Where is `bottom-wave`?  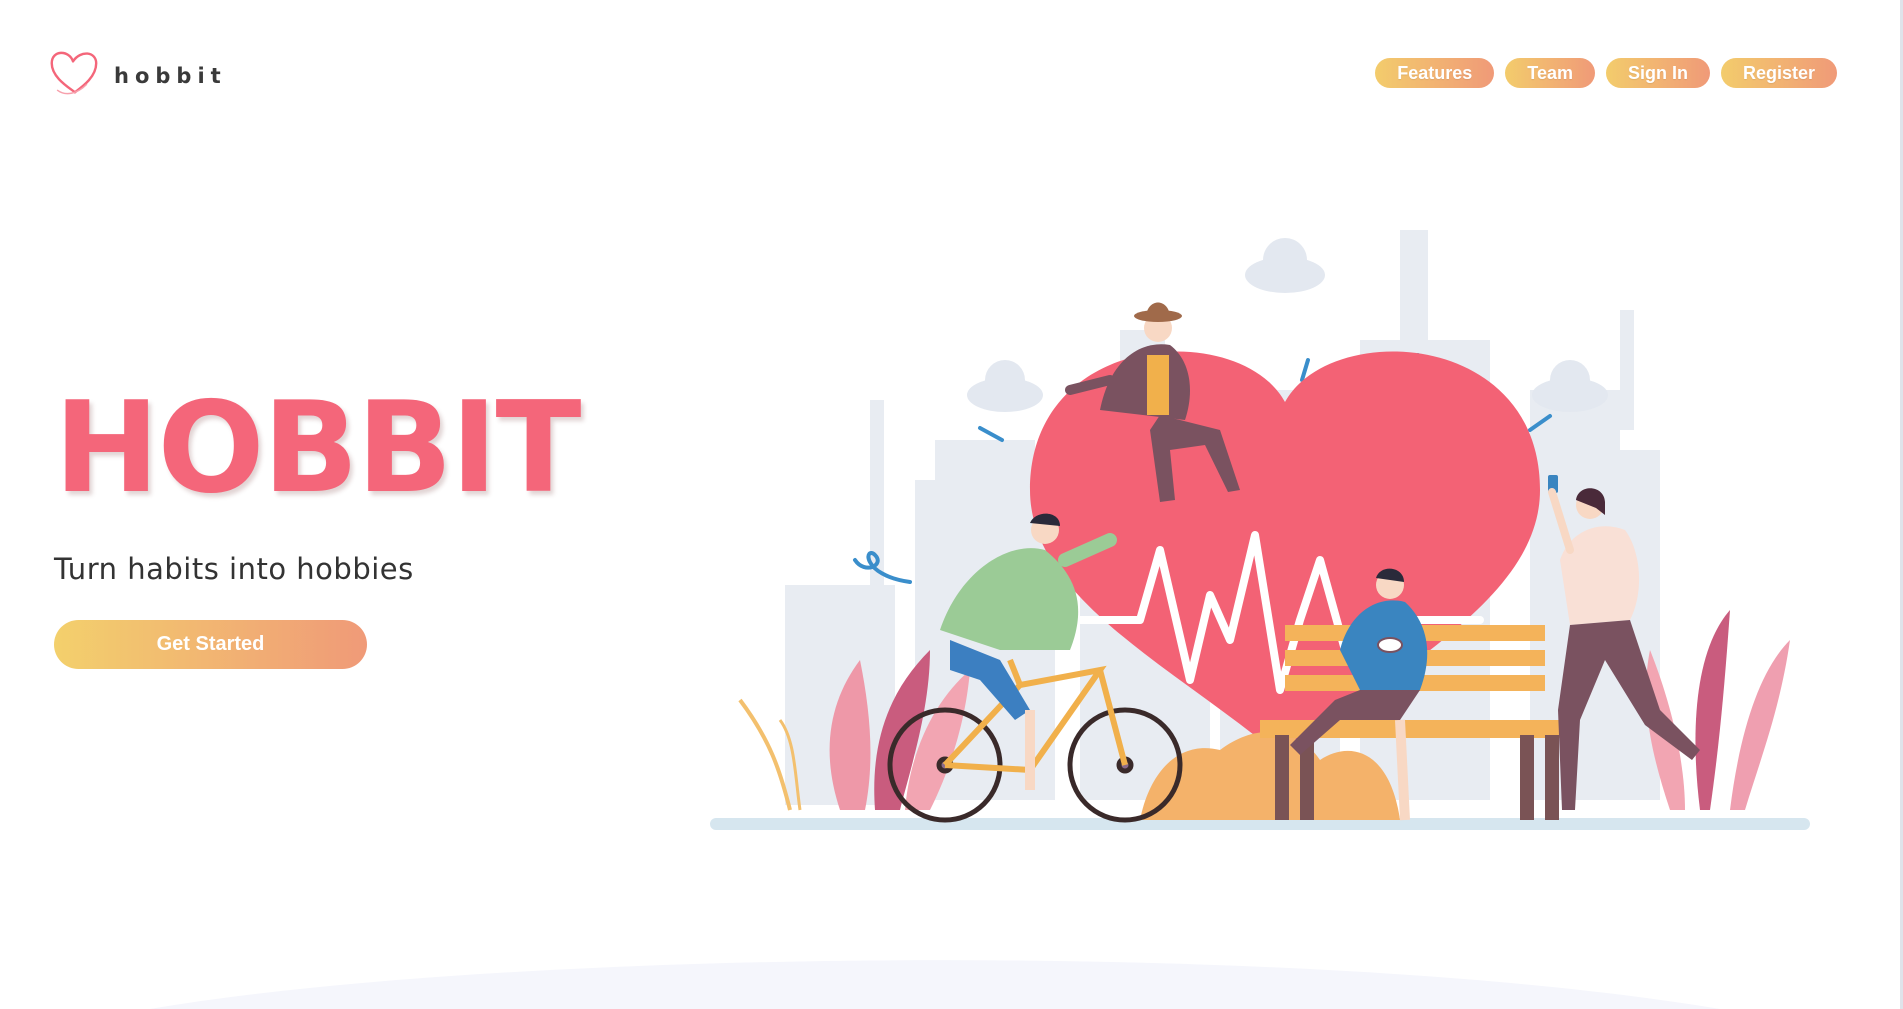
bottom-wave is located at coordinates (935, 984).